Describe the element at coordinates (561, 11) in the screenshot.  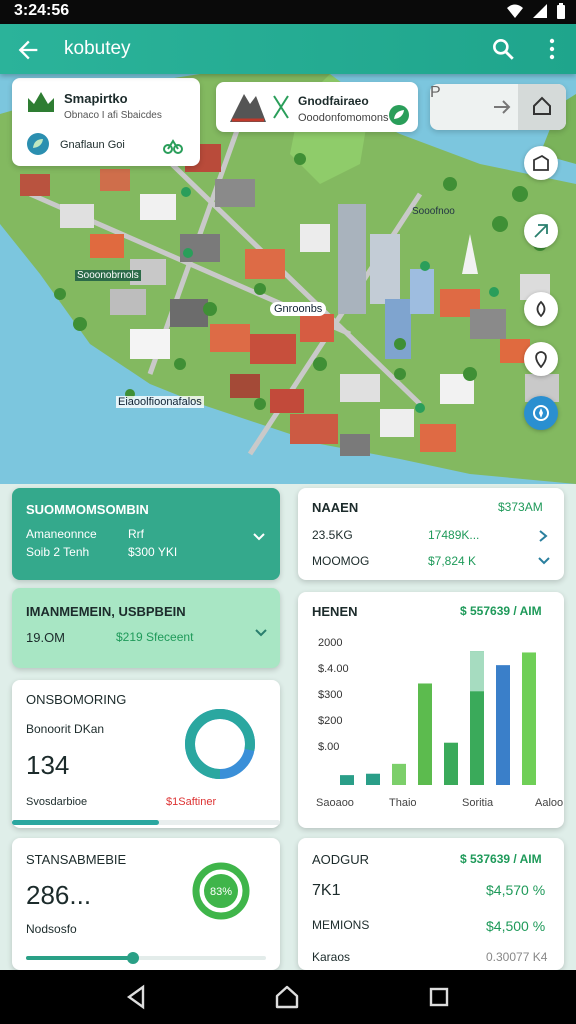
I see `battery-icon` at that location.